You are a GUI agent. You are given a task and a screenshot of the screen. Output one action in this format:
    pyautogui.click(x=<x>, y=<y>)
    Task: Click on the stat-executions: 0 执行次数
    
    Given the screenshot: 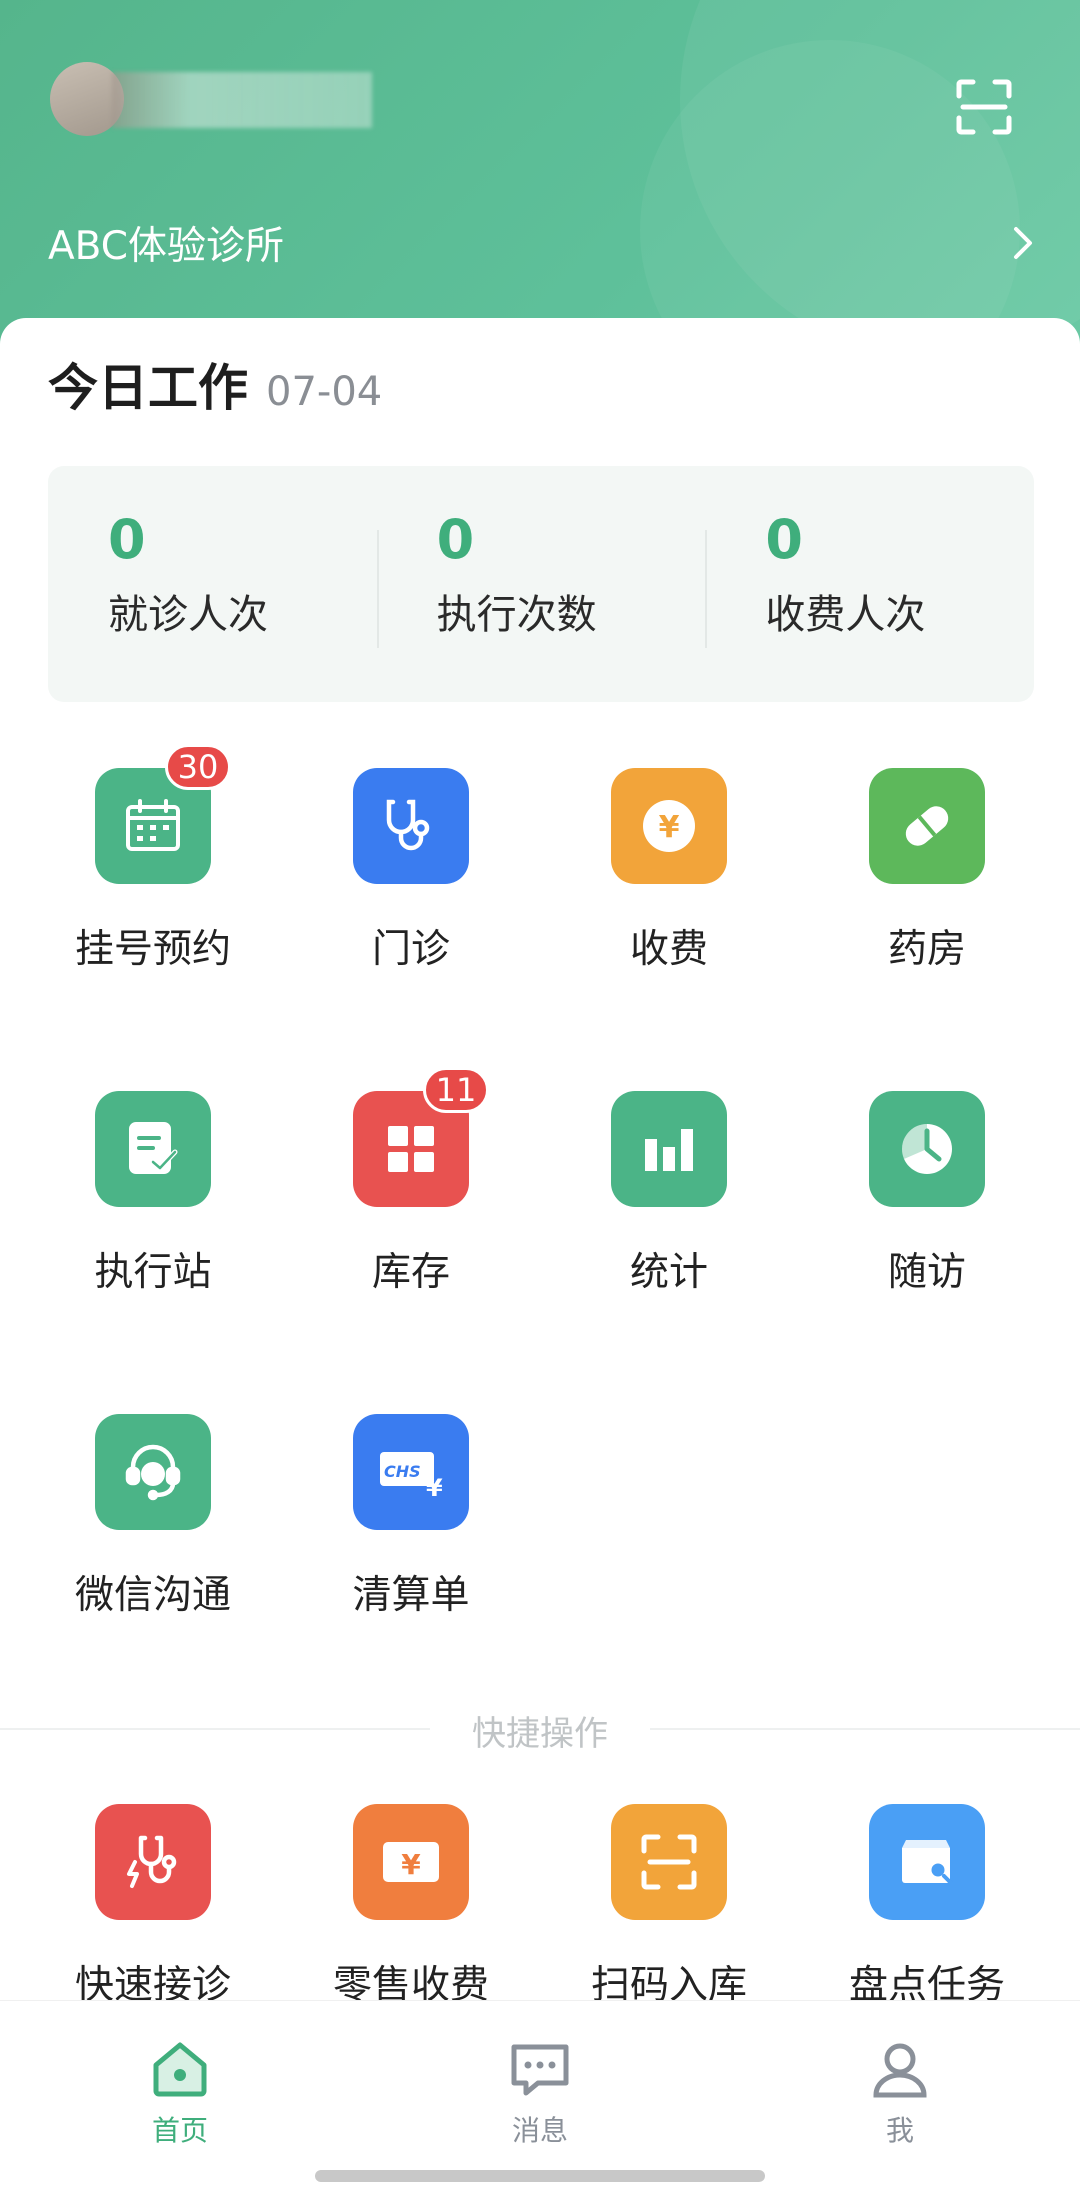 What is the action you would take?
    pyautogui.click(x=541, y=584)
    